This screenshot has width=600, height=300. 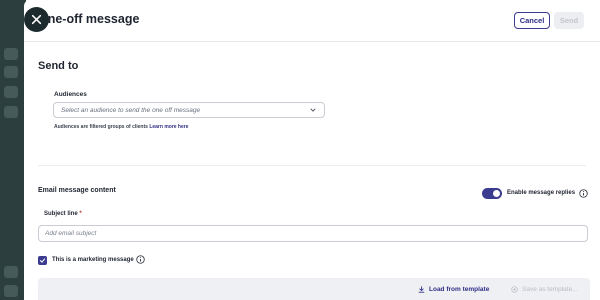 What do you see at coordinates (11, 291) in the screenshot?
I see `settings-icon` at bounding box center [11, 291].